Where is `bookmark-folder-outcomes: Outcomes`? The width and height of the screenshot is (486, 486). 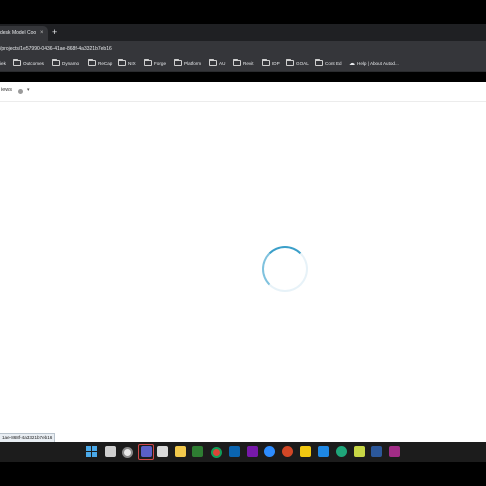
bookmark-folder-outcomes: Outcomes is located at coordinates (28, 64).